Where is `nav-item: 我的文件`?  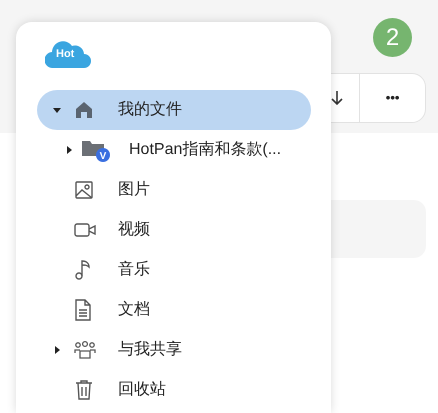
nav-item: 我的文件 is located at coordinates (174, 110).